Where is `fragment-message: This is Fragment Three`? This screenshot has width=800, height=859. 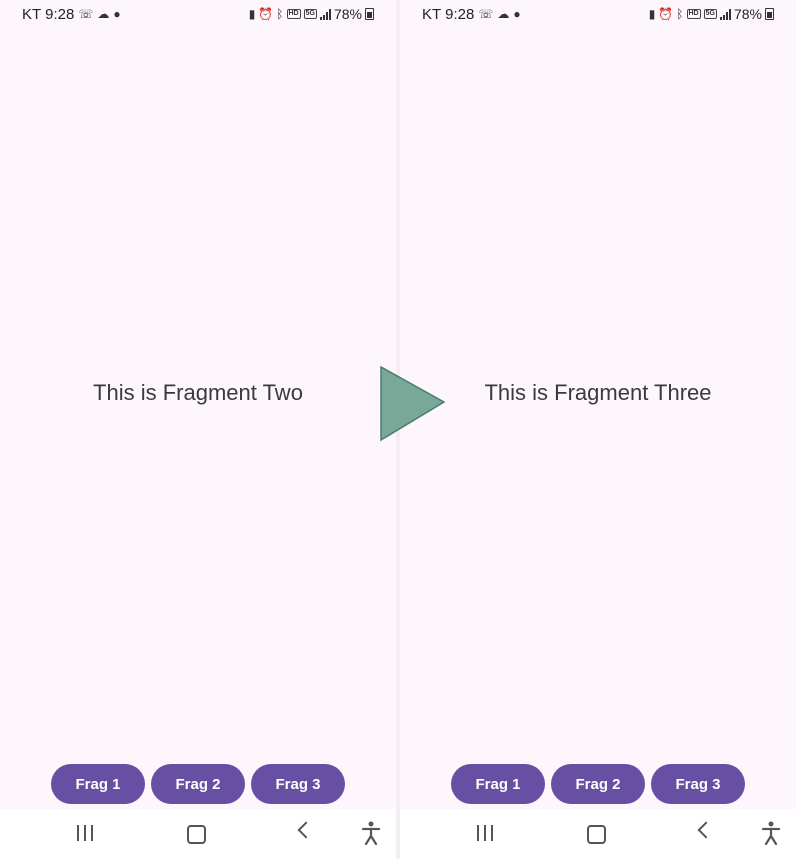 fragment-message: This is Fragment Three is located at coordinates (598, 392).